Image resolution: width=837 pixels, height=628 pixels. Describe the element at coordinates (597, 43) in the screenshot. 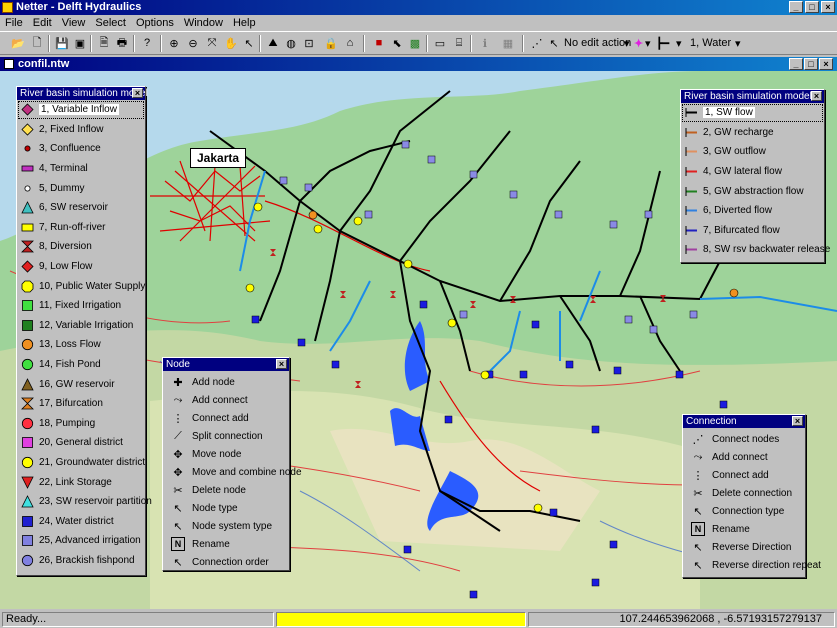

I see `edit-action-dropdown: No edit action` at that location.